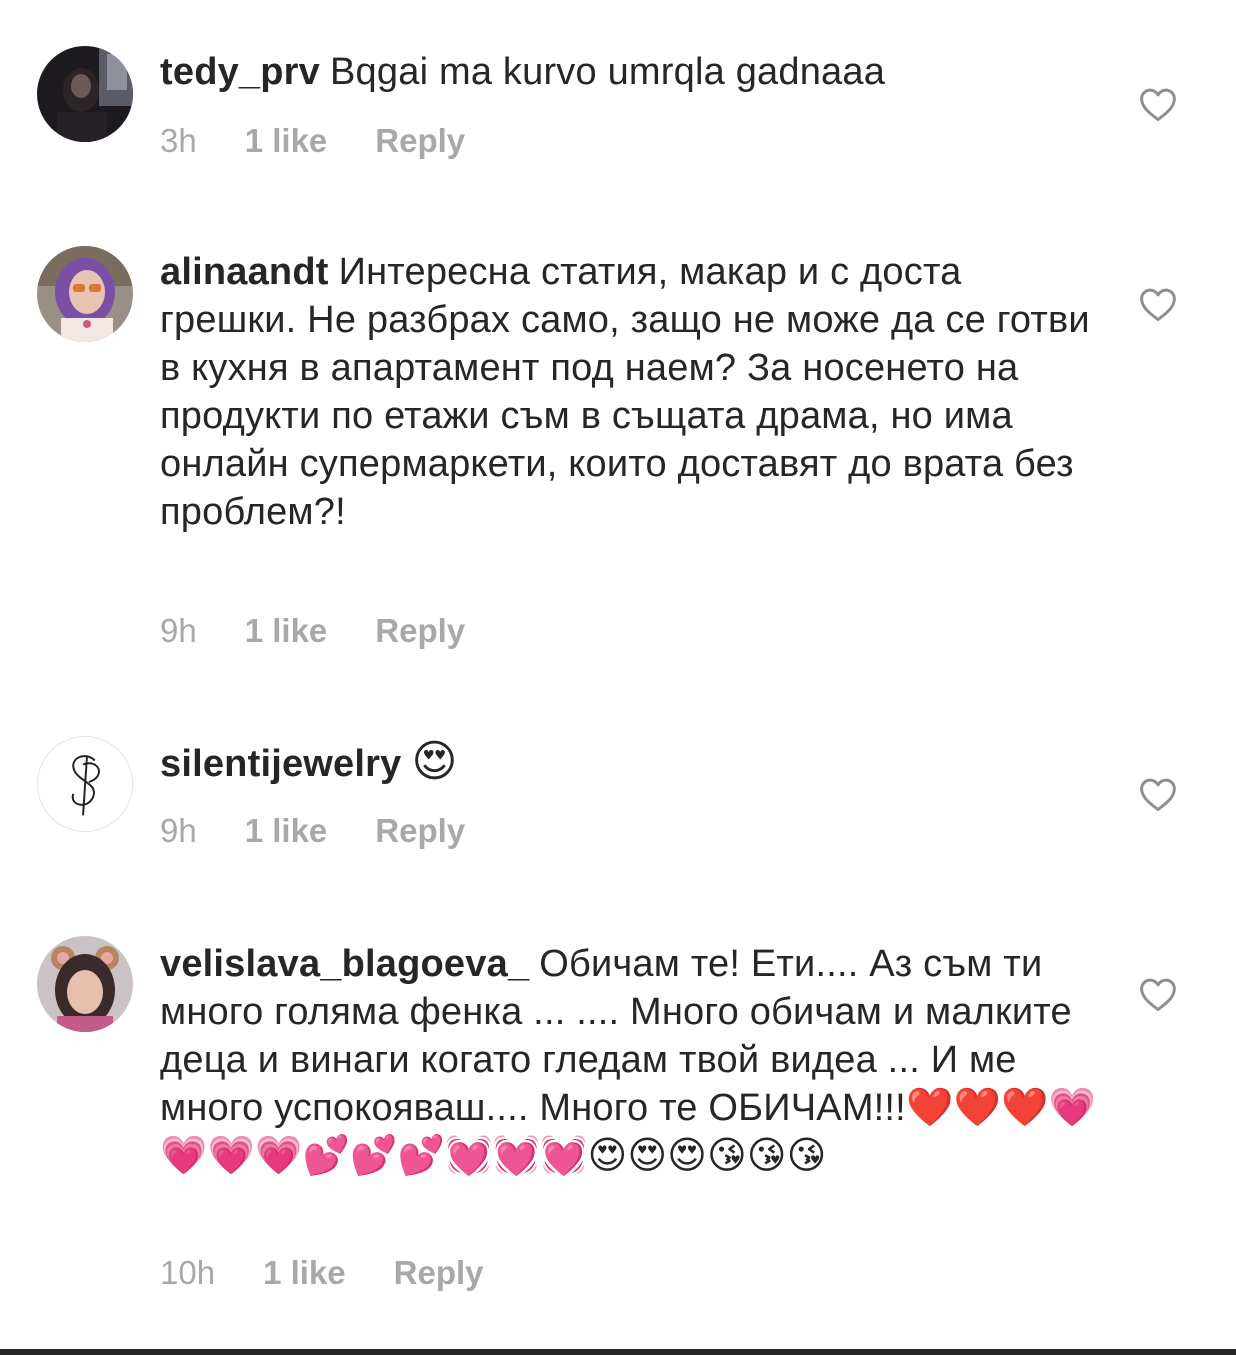 This screenshot has height=1355, width=1236. What do you see at coordinates (240, 72) in the screenshot?
I see `comment-username: tedy_prv` at bounding box center [240, 72].